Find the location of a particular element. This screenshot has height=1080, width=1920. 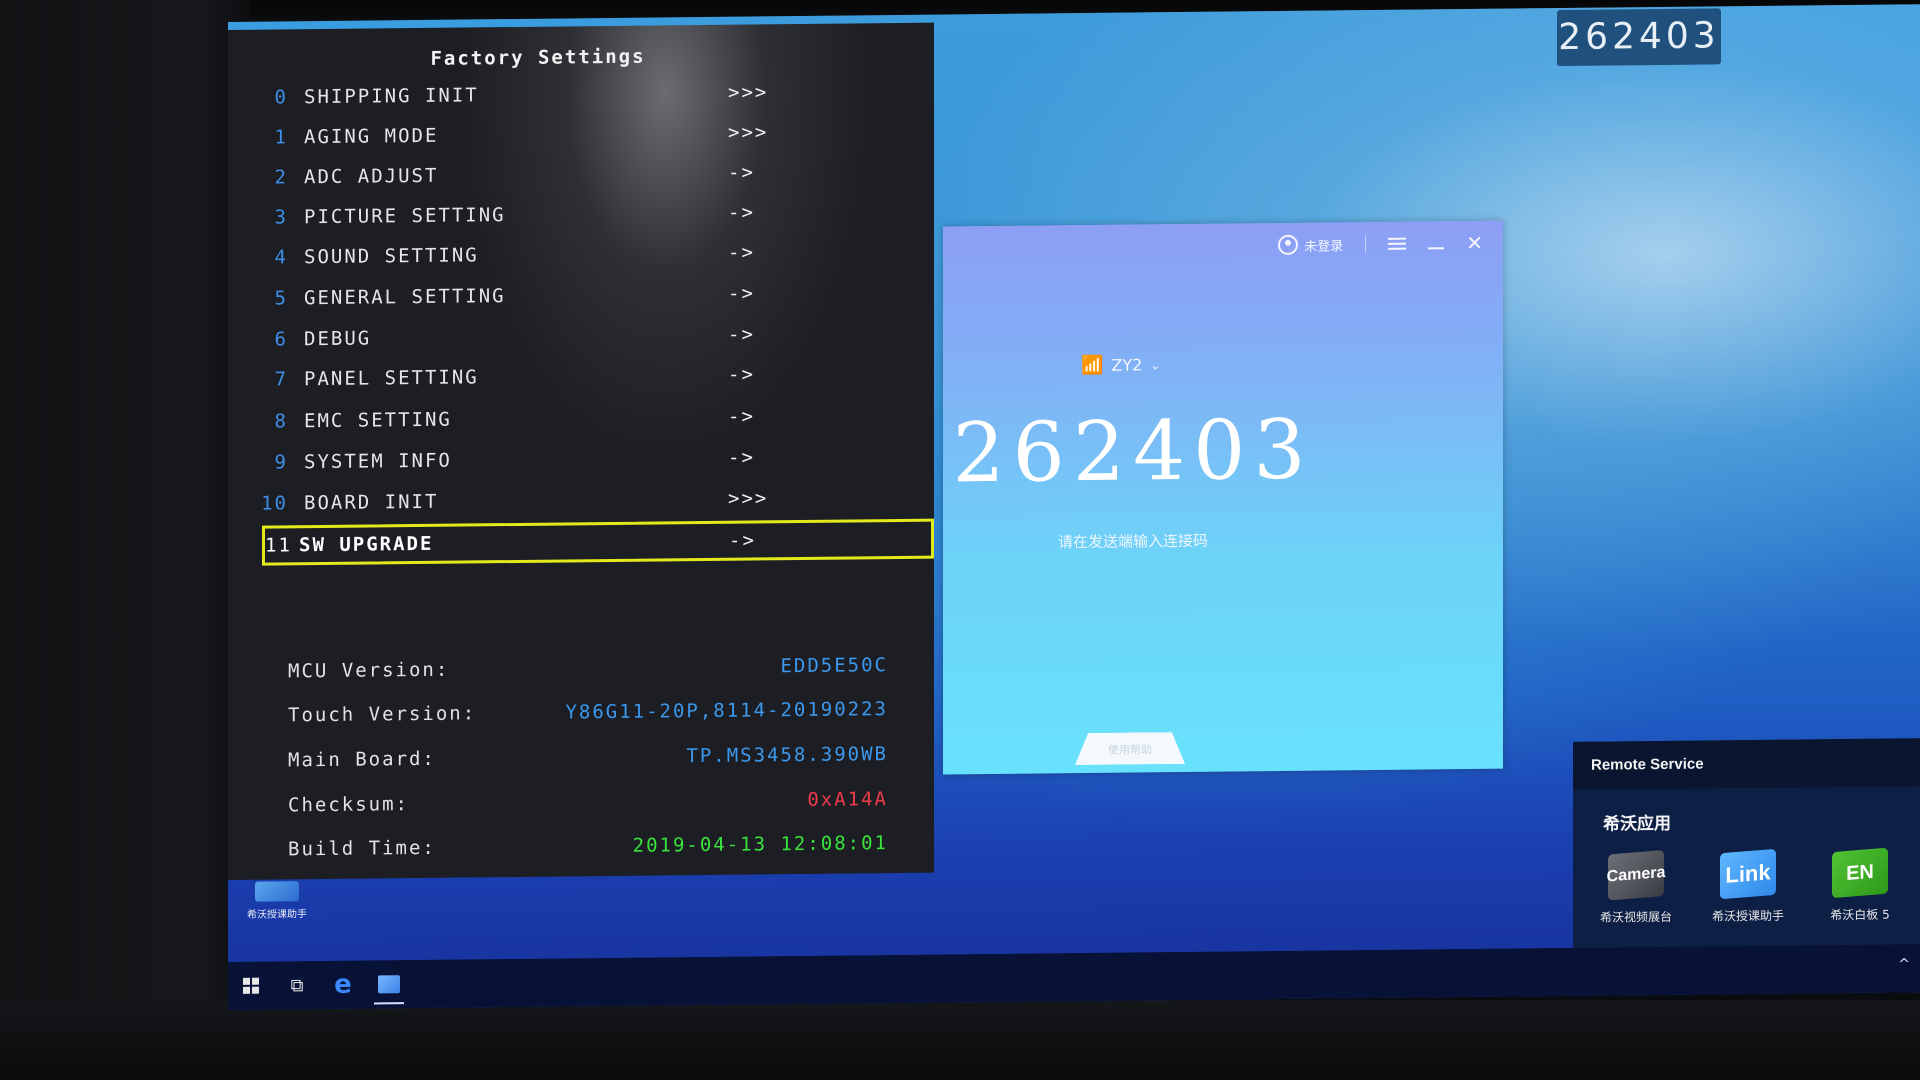

menu-item-label: SYSTEM INFO is located at coordinates (378, 461).